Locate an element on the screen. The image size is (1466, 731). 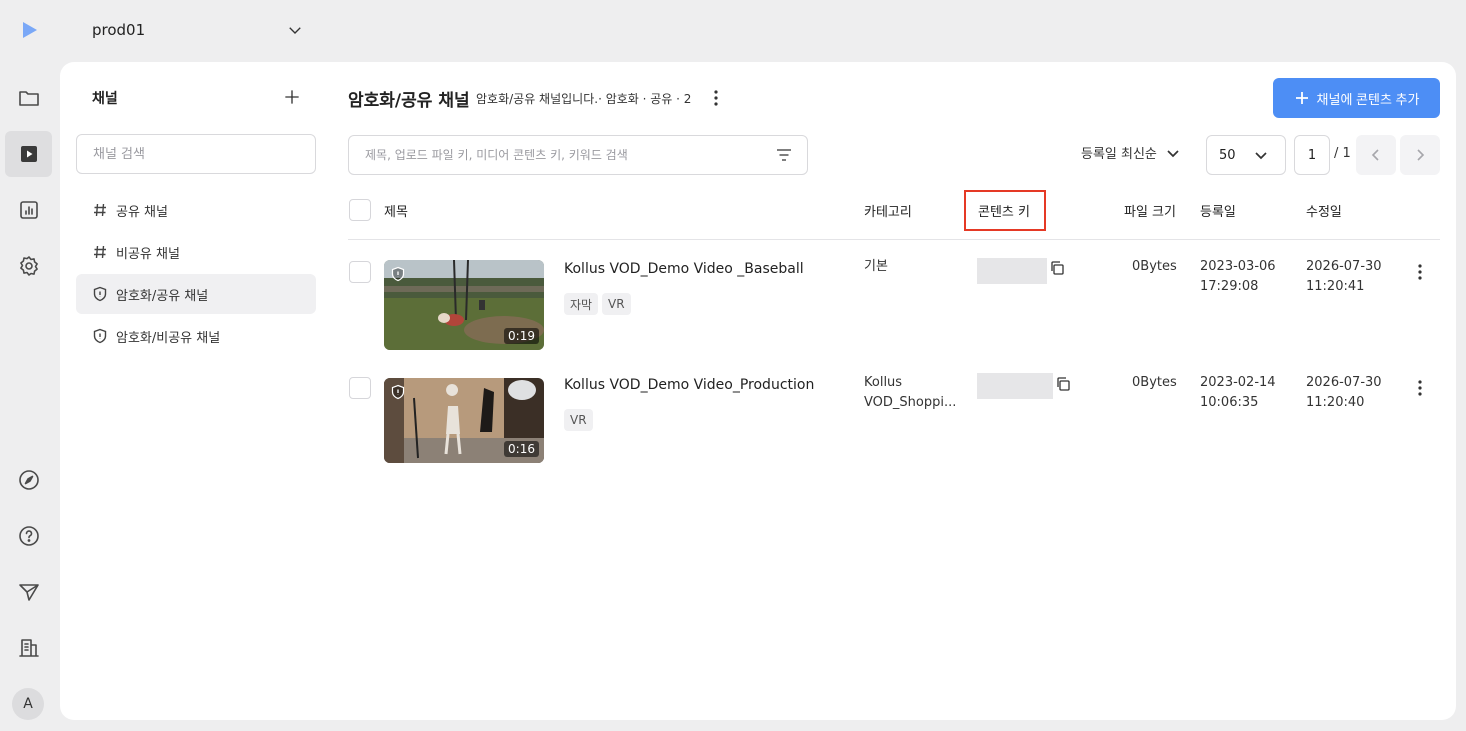
chevron-left-icon is located at coordinates (1375, 155).